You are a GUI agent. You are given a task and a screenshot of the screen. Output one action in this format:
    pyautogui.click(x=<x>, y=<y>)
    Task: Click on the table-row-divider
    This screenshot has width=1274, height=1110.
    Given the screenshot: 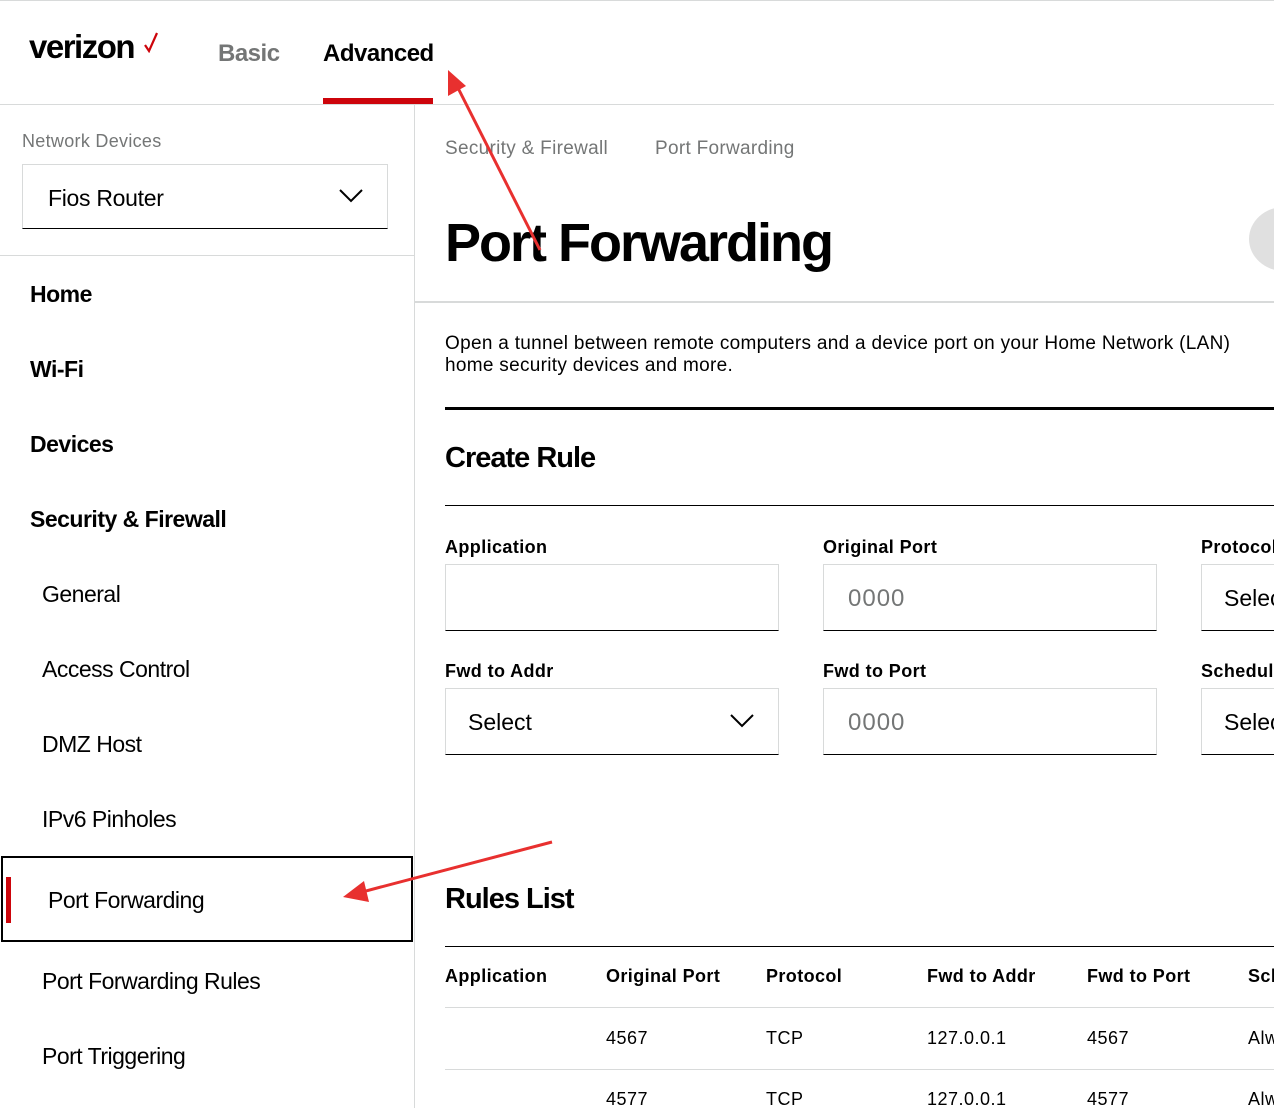 What is the action you would take?
    pyautogui.click(x=859, y=1069)
    